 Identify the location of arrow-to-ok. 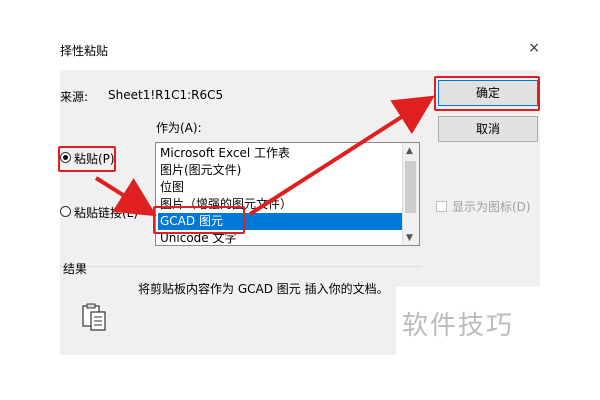
(341, 155).